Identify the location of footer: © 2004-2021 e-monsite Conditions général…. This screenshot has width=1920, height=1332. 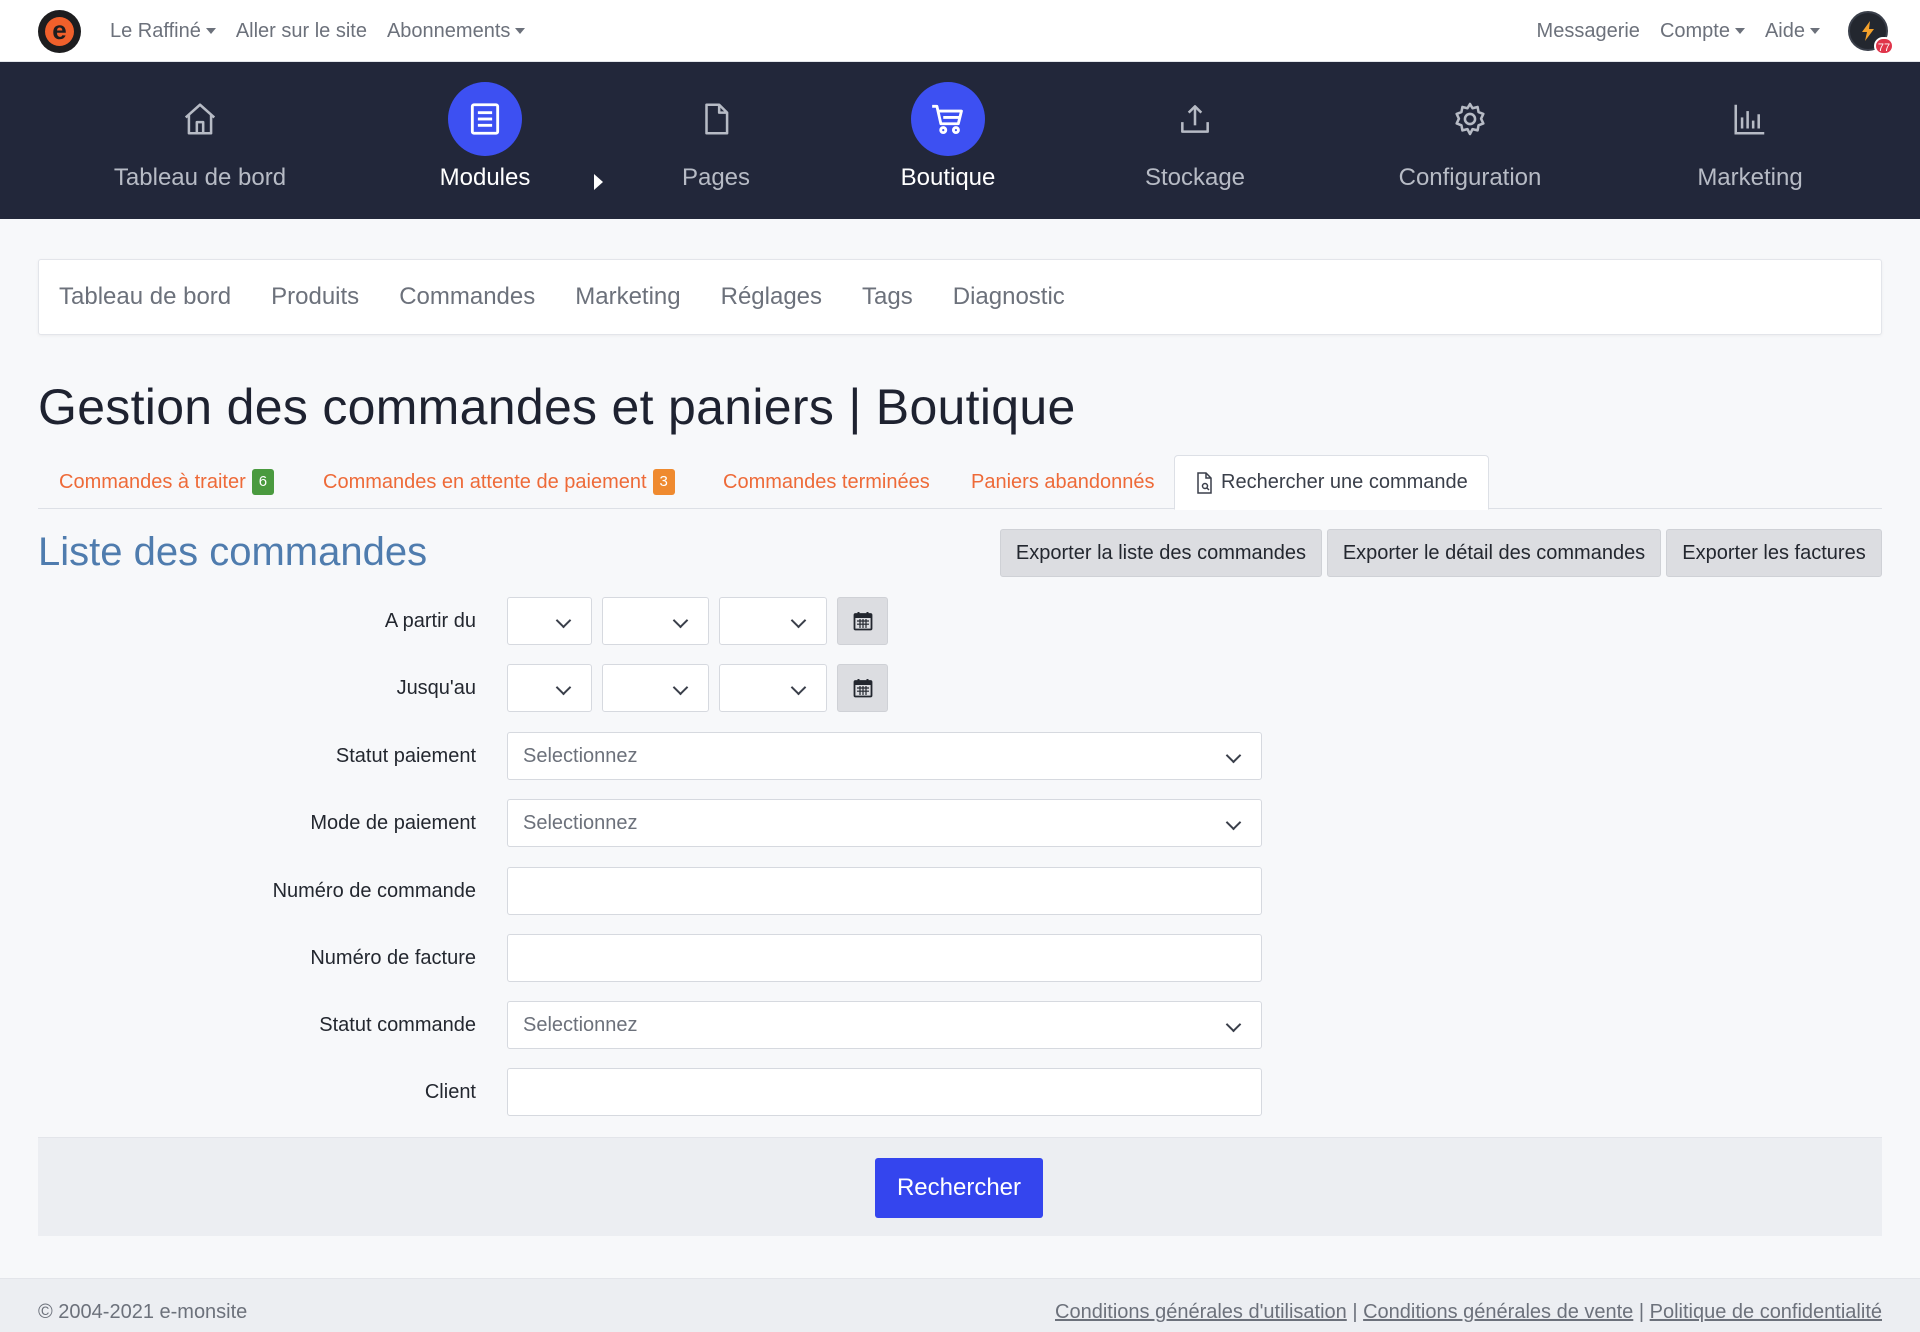
(960, 1305).